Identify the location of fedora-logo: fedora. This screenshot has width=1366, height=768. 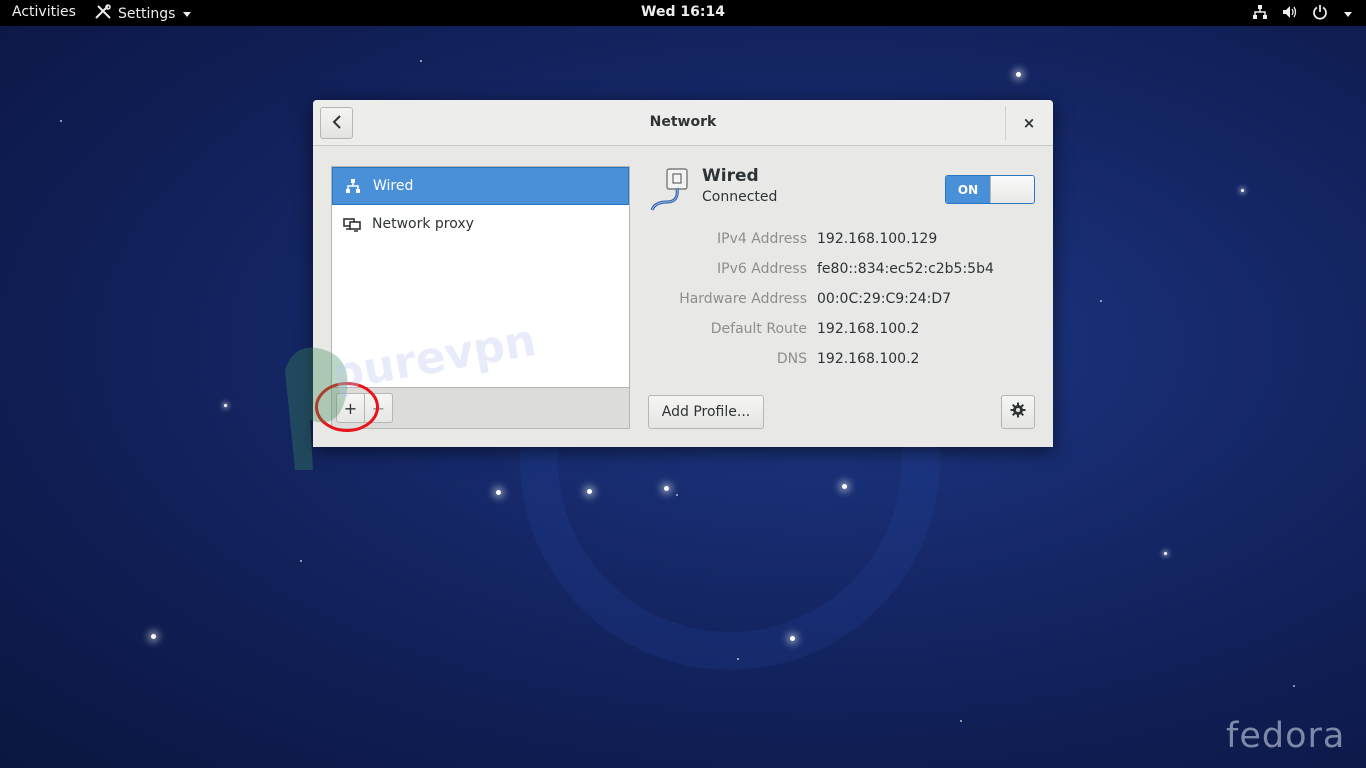
(1286, 736).